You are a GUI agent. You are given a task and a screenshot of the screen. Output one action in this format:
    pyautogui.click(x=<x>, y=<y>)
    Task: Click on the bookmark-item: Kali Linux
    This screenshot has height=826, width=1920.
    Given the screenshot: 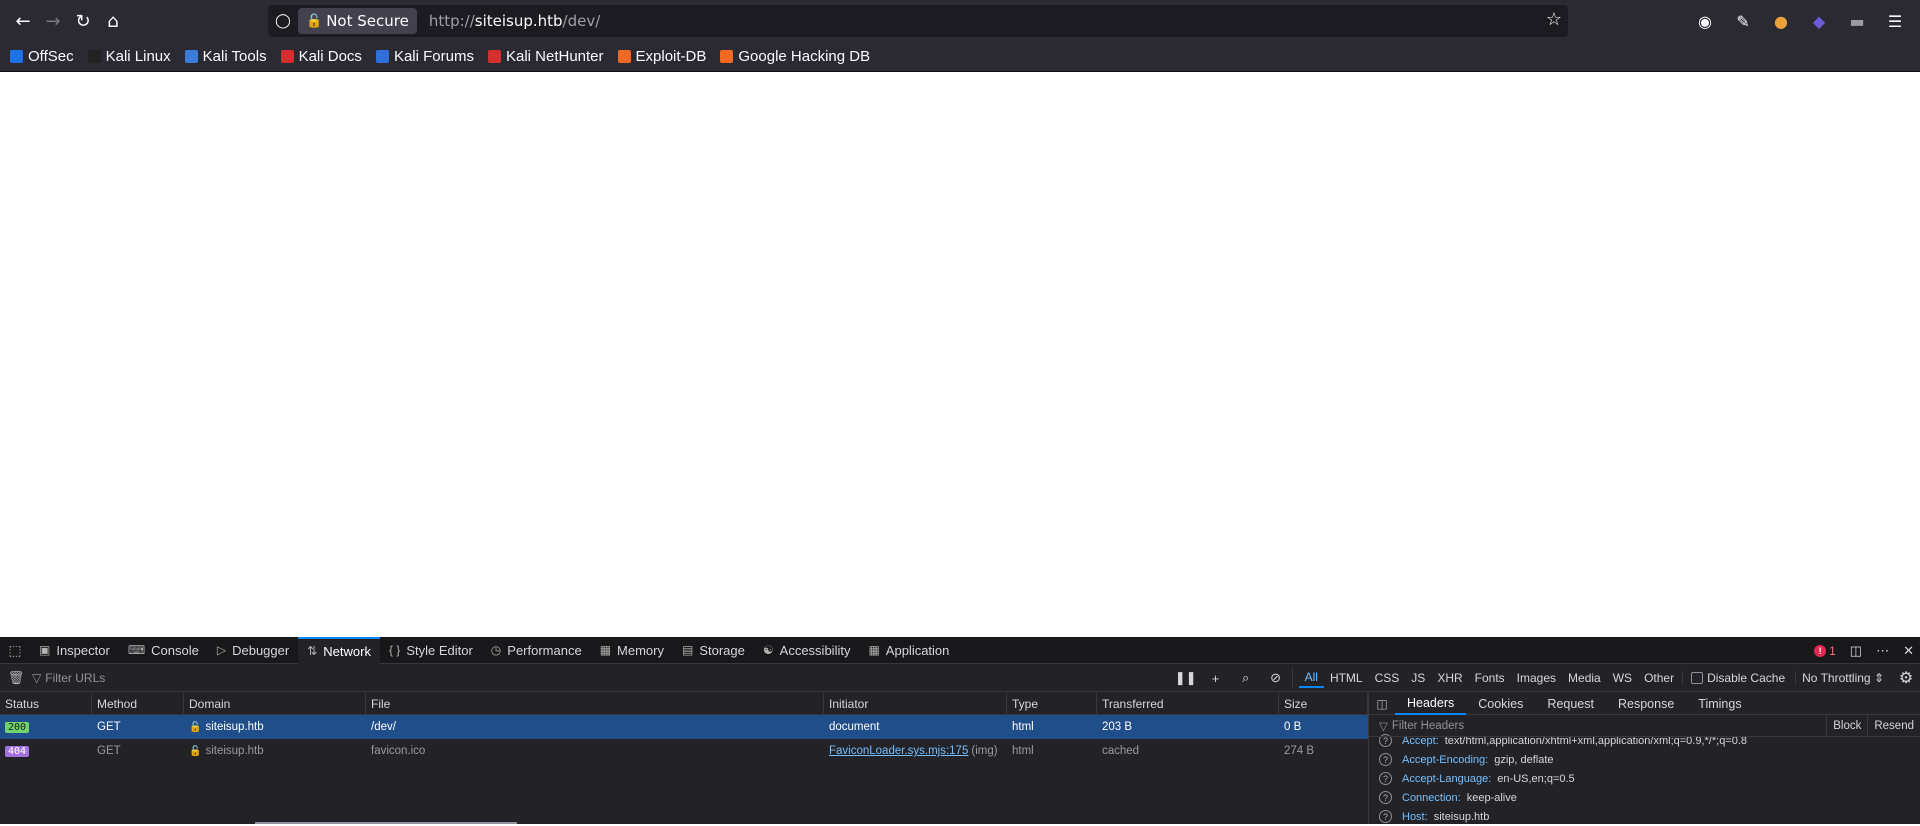 What is the action you would take?
    pyautogui.click(x=129, y=56)
    